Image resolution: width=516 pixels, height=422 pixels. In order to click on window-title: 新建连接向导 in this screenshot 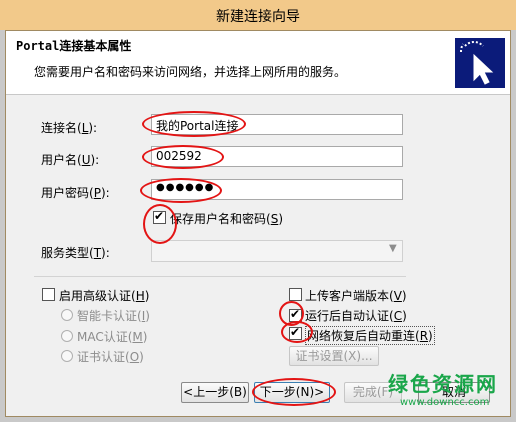, I will do `click(258, 17)`.